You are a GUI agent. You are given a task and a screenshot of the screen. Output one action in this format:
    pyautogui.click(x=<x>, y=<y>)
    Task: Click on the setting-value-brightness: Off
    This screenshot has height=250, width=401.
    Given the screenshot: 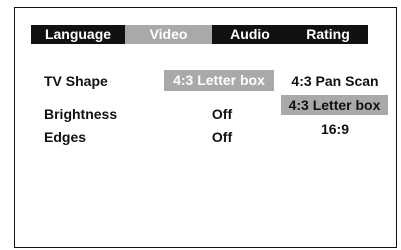 What is the action you would take?
    pyautogui.click(x=222, y=114)
    